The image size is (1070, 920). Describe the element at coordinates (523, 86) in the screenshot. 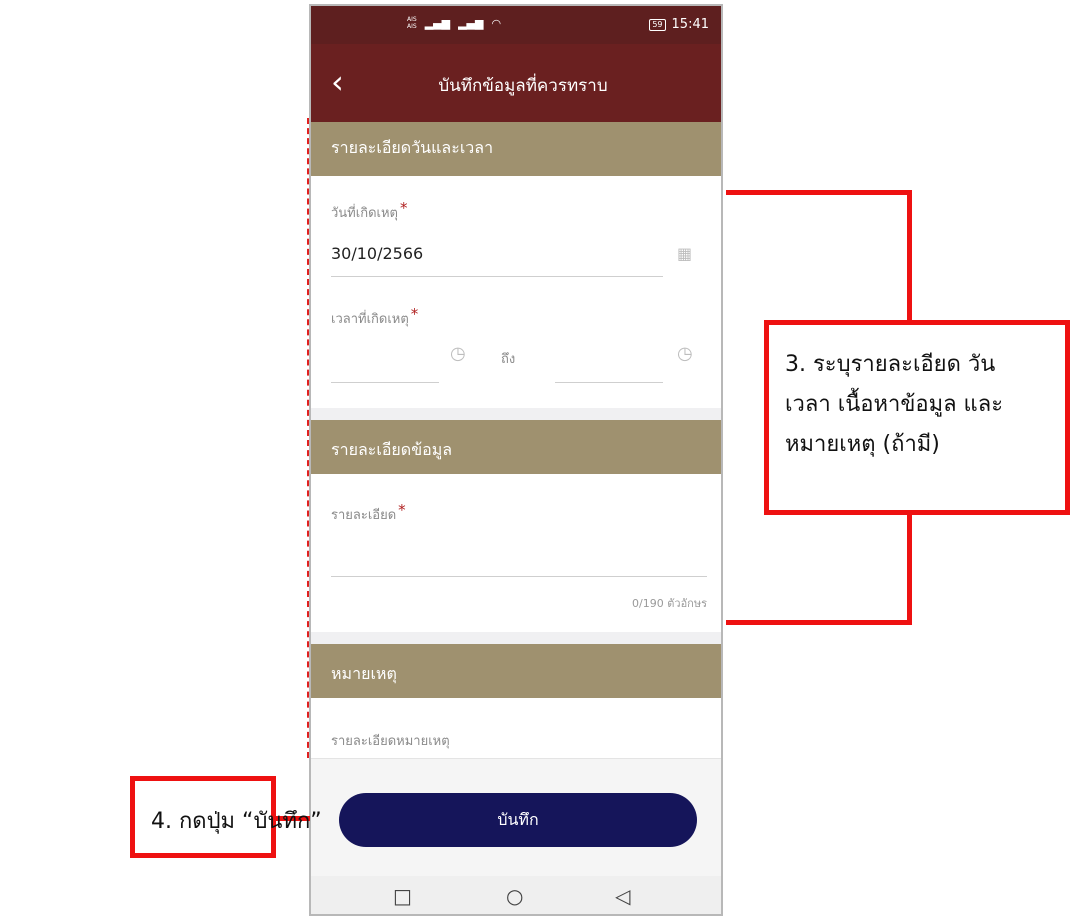

I see `page-title: บันทึกข้อมูลที่ควรทราบ` at that location.